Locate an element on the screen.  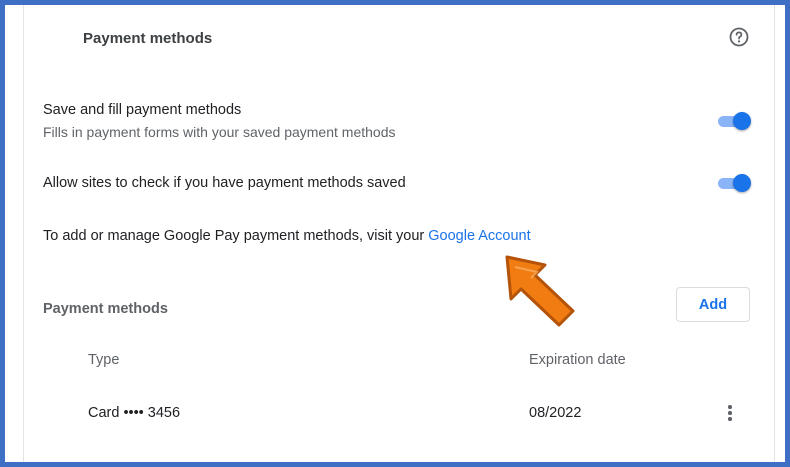
table-row: Card •••• 3456 08/2022 is located at coordinates (399, 413).